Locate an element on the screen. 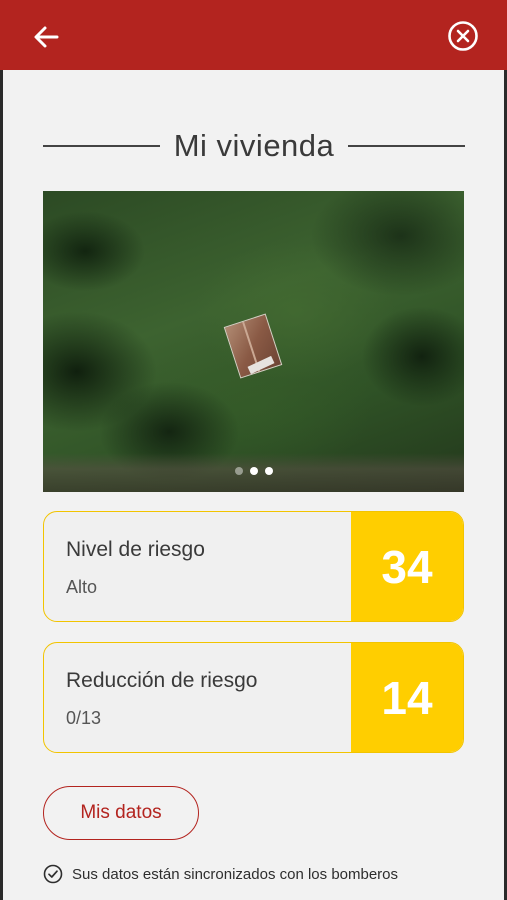 The height and width of the screenshot is (900, 507). title-divider-left is located at coordinates (101, 146).